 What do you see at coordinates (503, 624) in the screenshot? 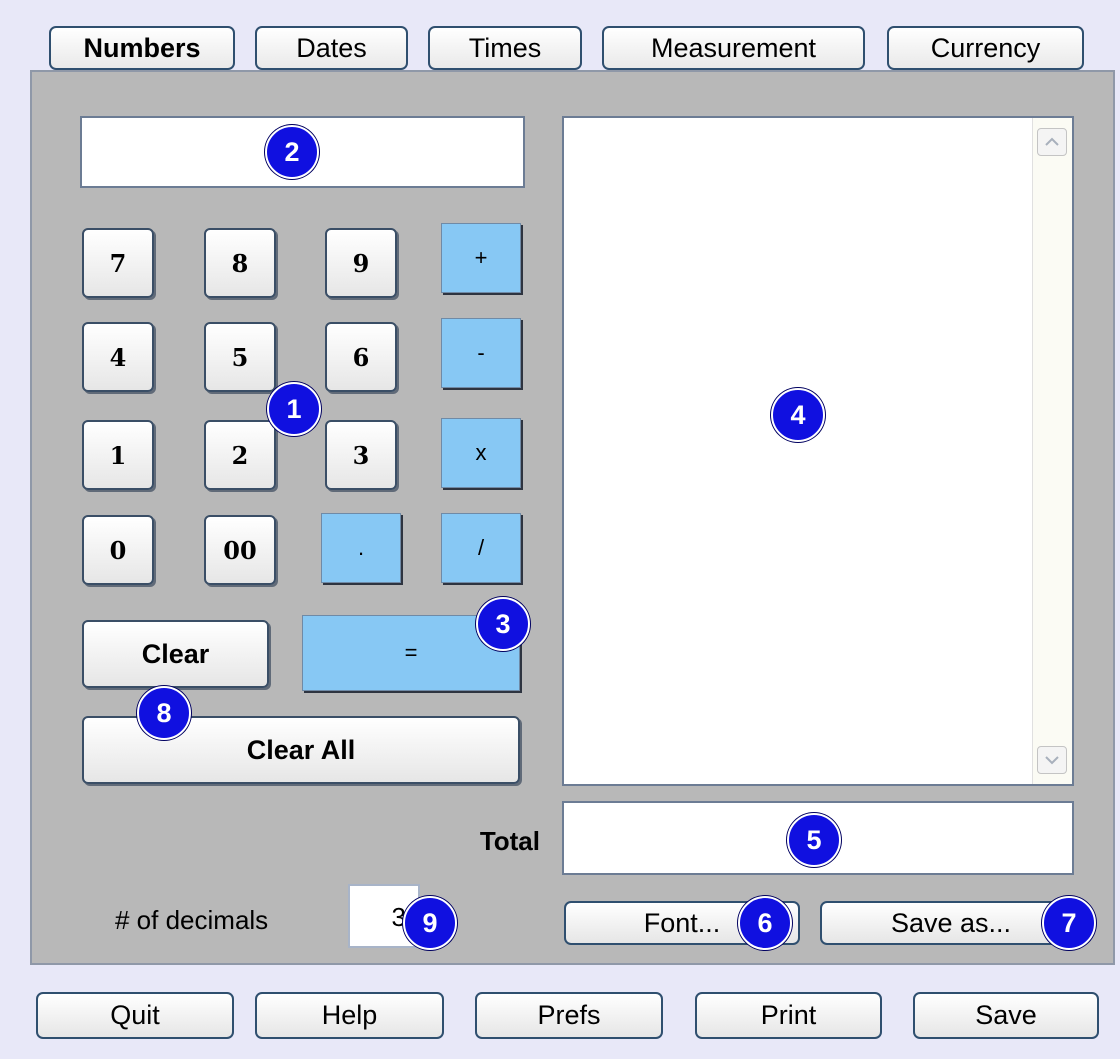
I see `callout-badge-3: 3` at bounding box center [503, 624].